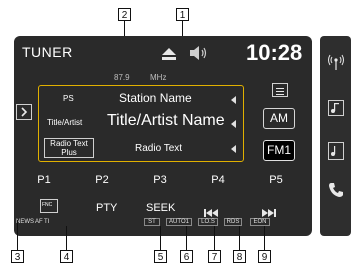  I want to click on preset-p1: P1, so click(44, 180).